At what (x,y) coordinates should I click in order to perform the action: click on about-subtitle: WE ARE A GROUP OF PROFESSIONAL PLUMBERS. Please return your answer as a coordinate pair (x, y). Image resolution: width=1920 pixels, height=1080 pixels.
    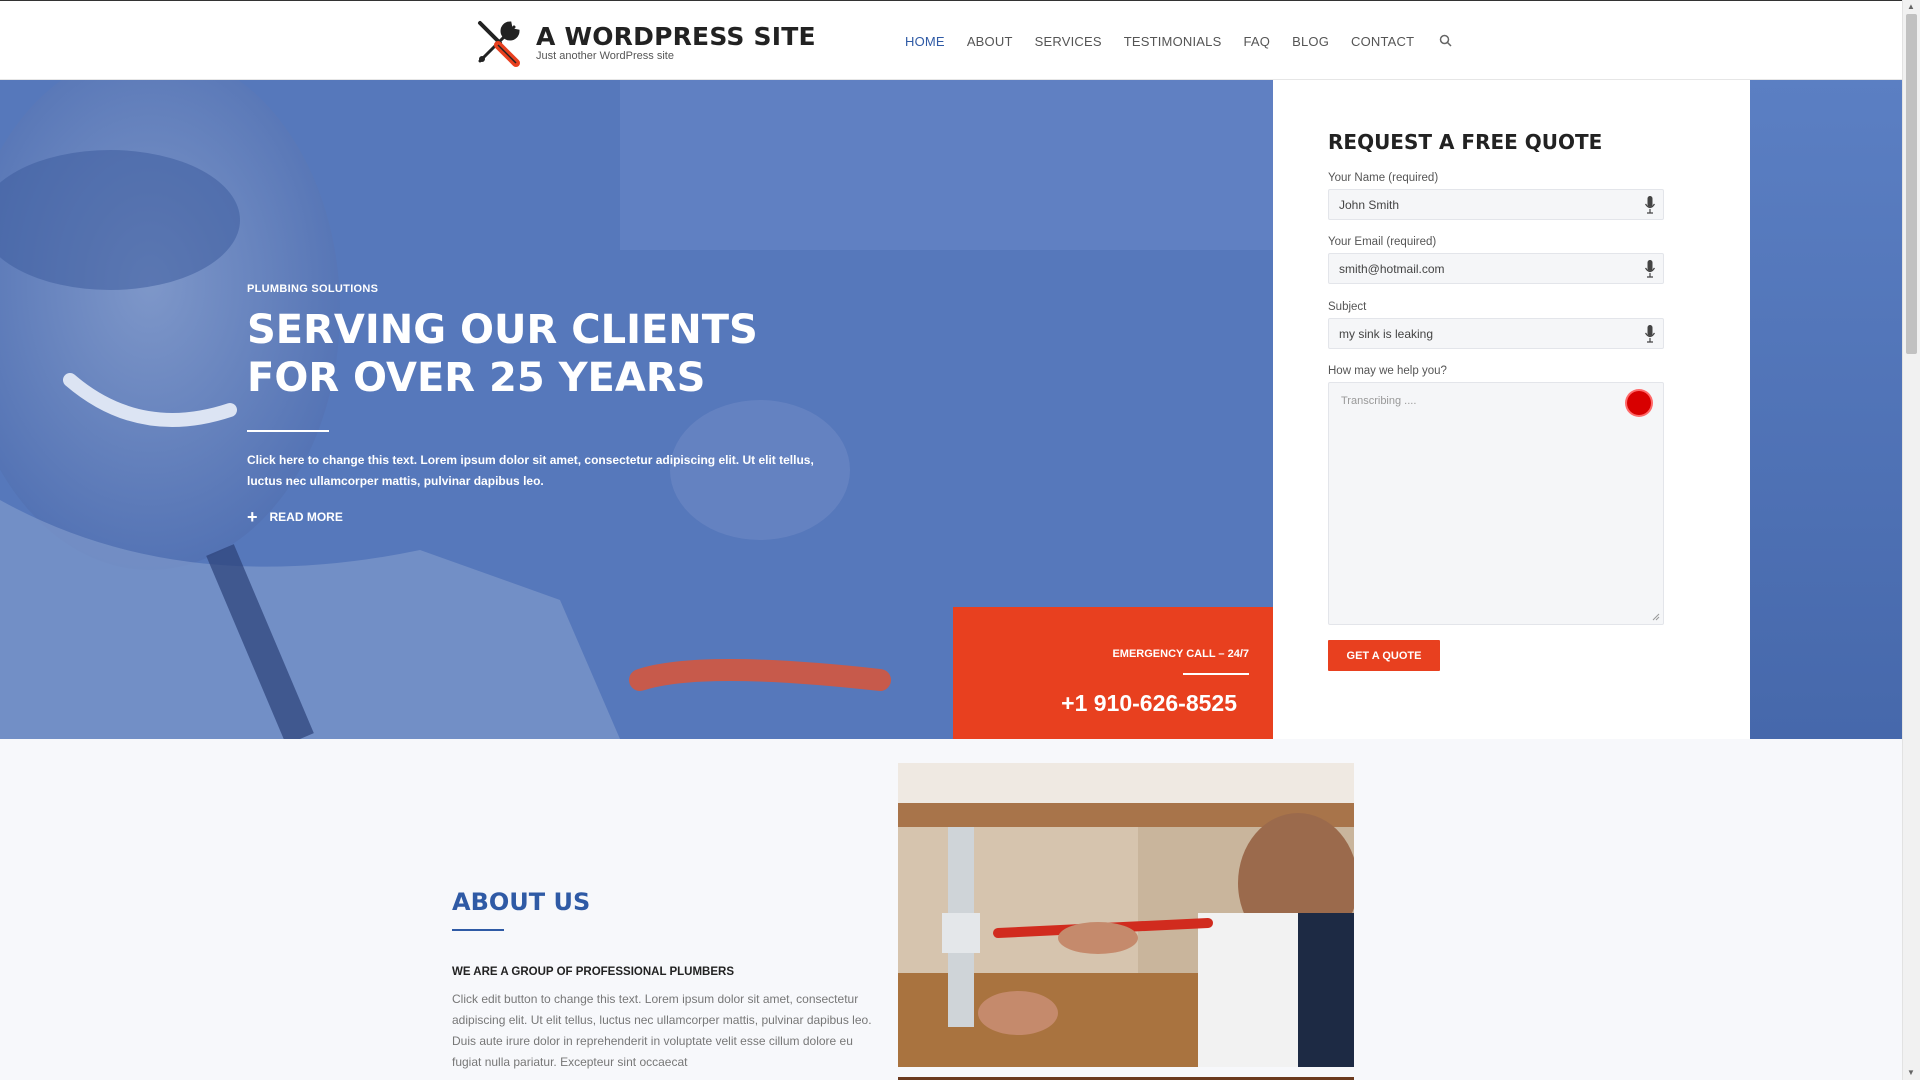
    Looking at the image, I should click on (593, 972).